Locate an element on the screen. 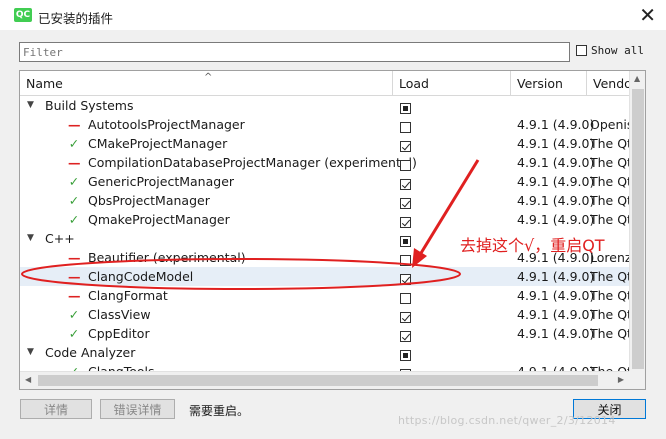 The width and height of the screenshot is (666, 439). category-row: ▼ Code Analyzer is located at coordinates (325, 352).